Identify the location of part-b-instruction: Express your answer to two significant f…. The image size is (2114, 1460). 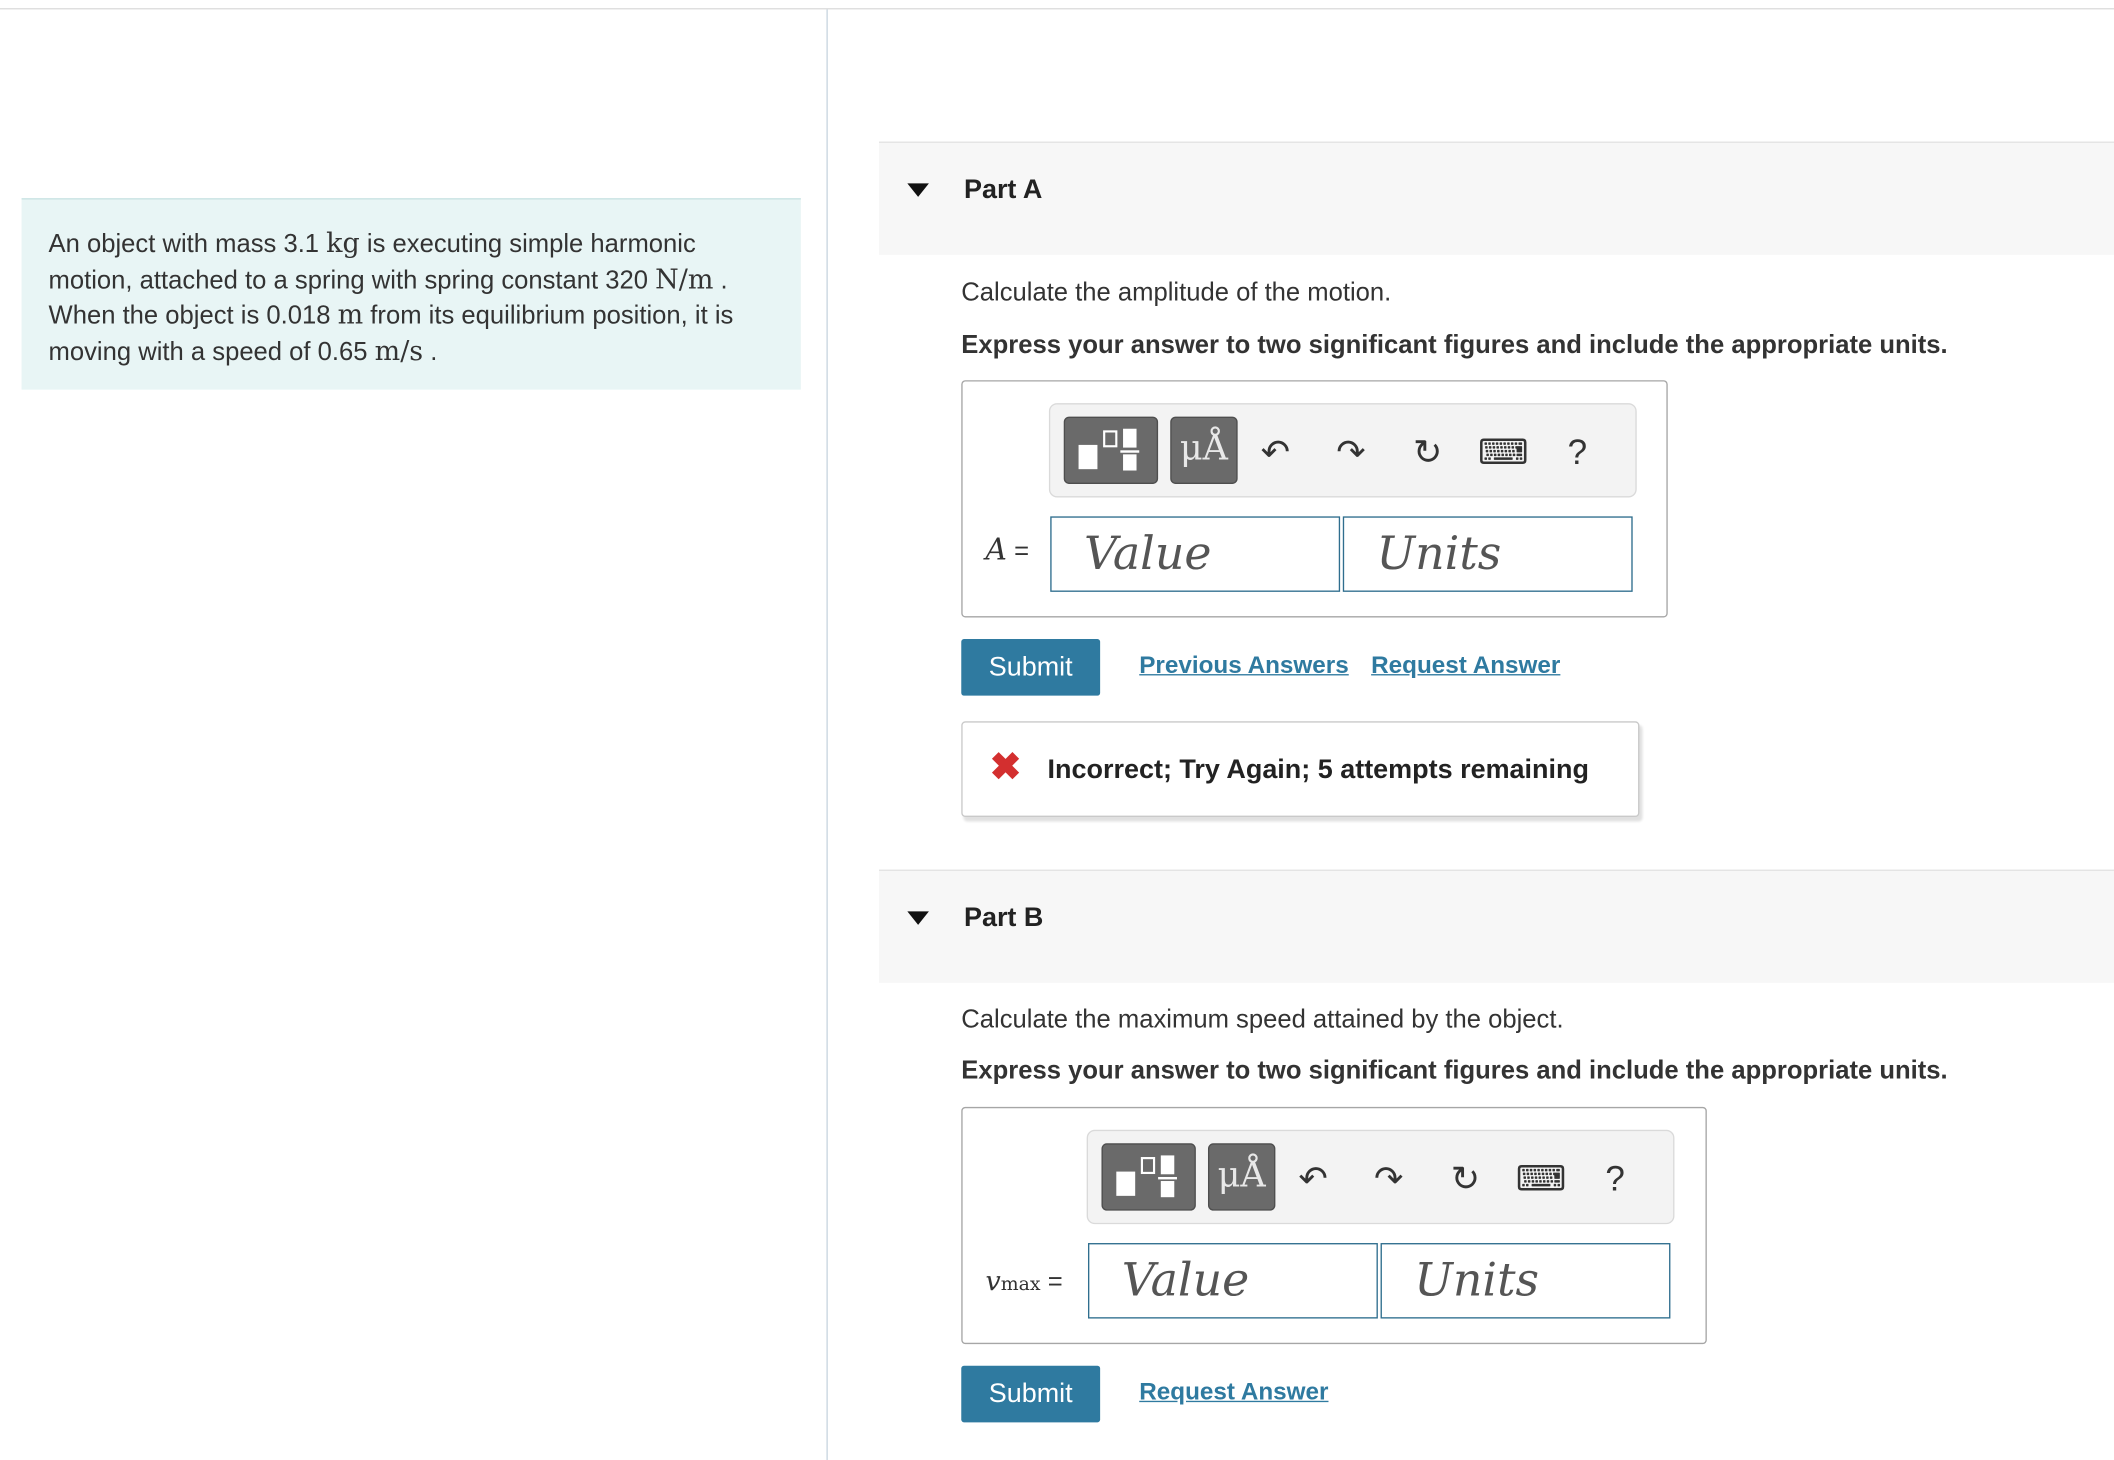
(1454, 1071).